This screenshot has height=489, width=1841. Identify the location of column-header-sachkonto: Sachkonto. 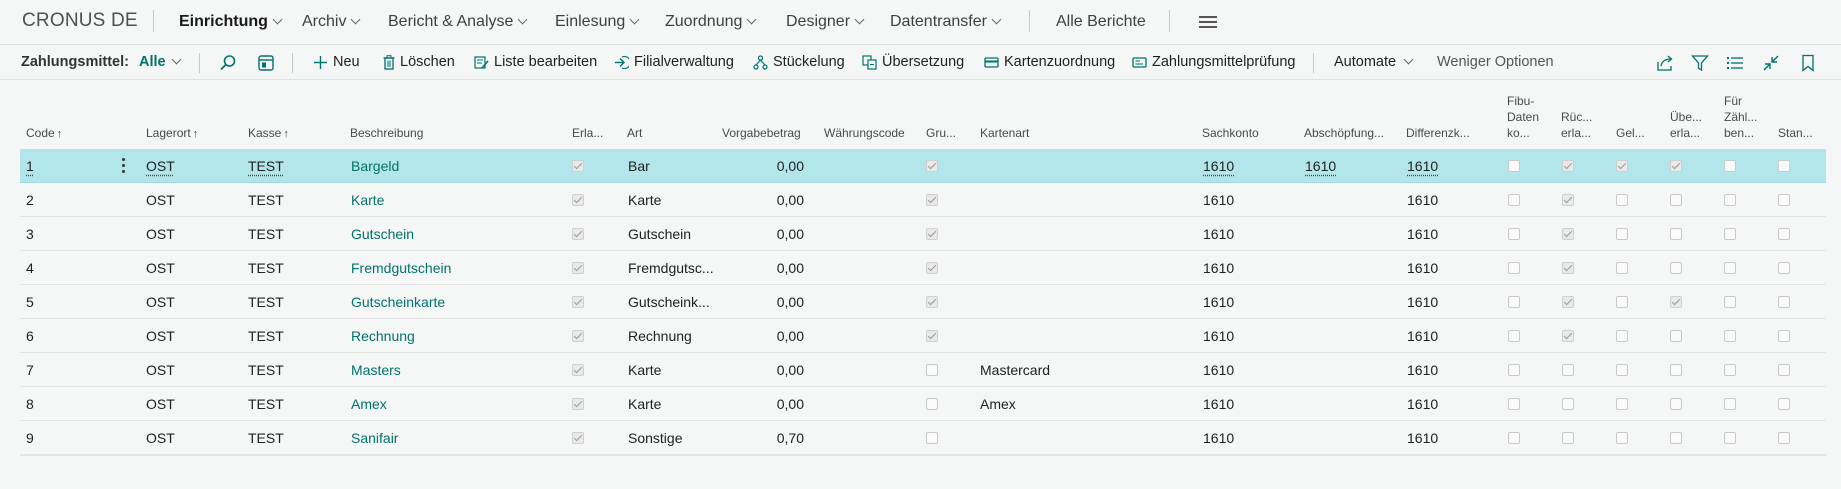
(1230, 133).